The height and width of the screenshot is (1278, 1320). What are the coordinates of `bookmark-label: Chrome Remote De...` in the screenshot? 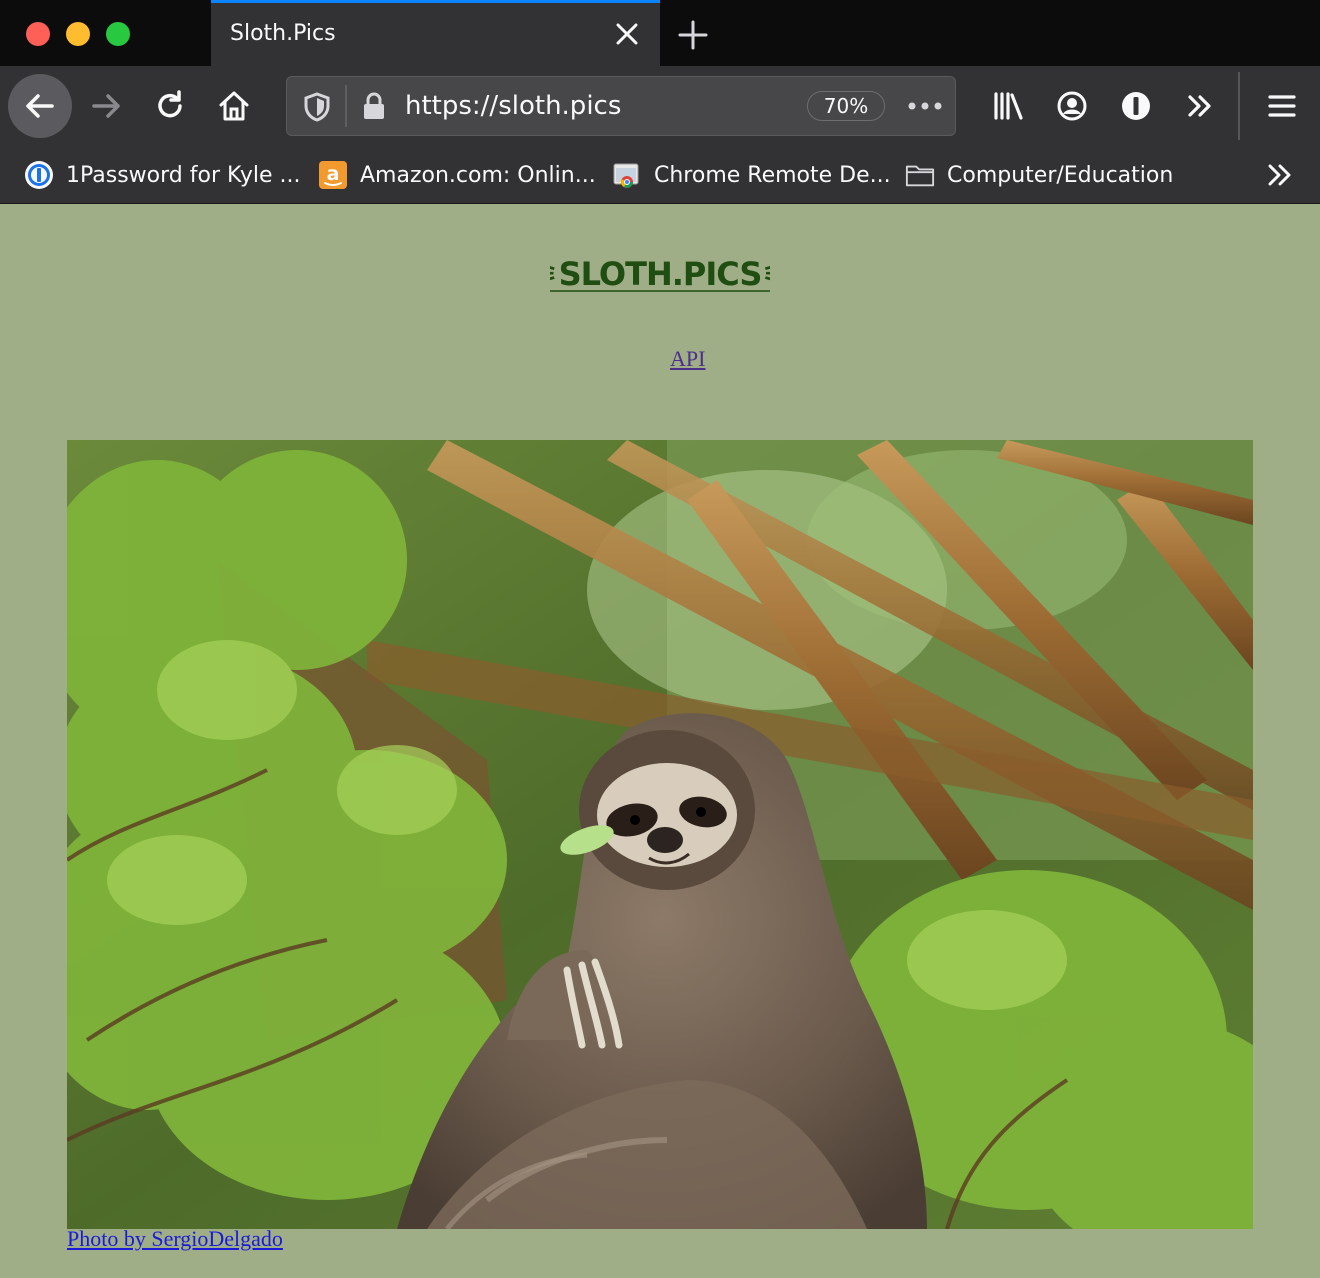 It's located at (772, 175).